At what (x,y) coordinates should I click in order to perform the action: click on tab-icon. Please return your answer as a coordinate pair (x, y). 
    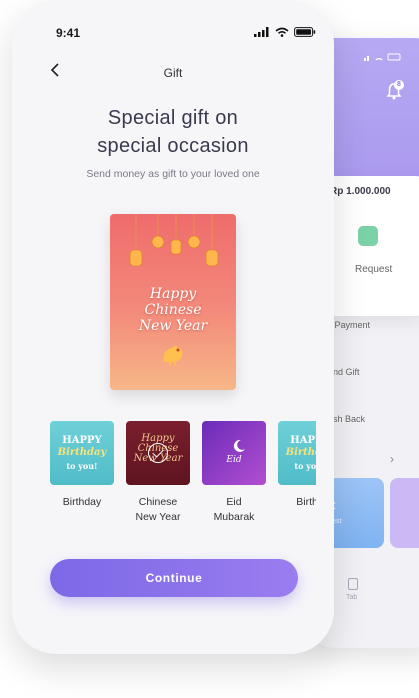
    Looking at the image, I should click on (353, 584).